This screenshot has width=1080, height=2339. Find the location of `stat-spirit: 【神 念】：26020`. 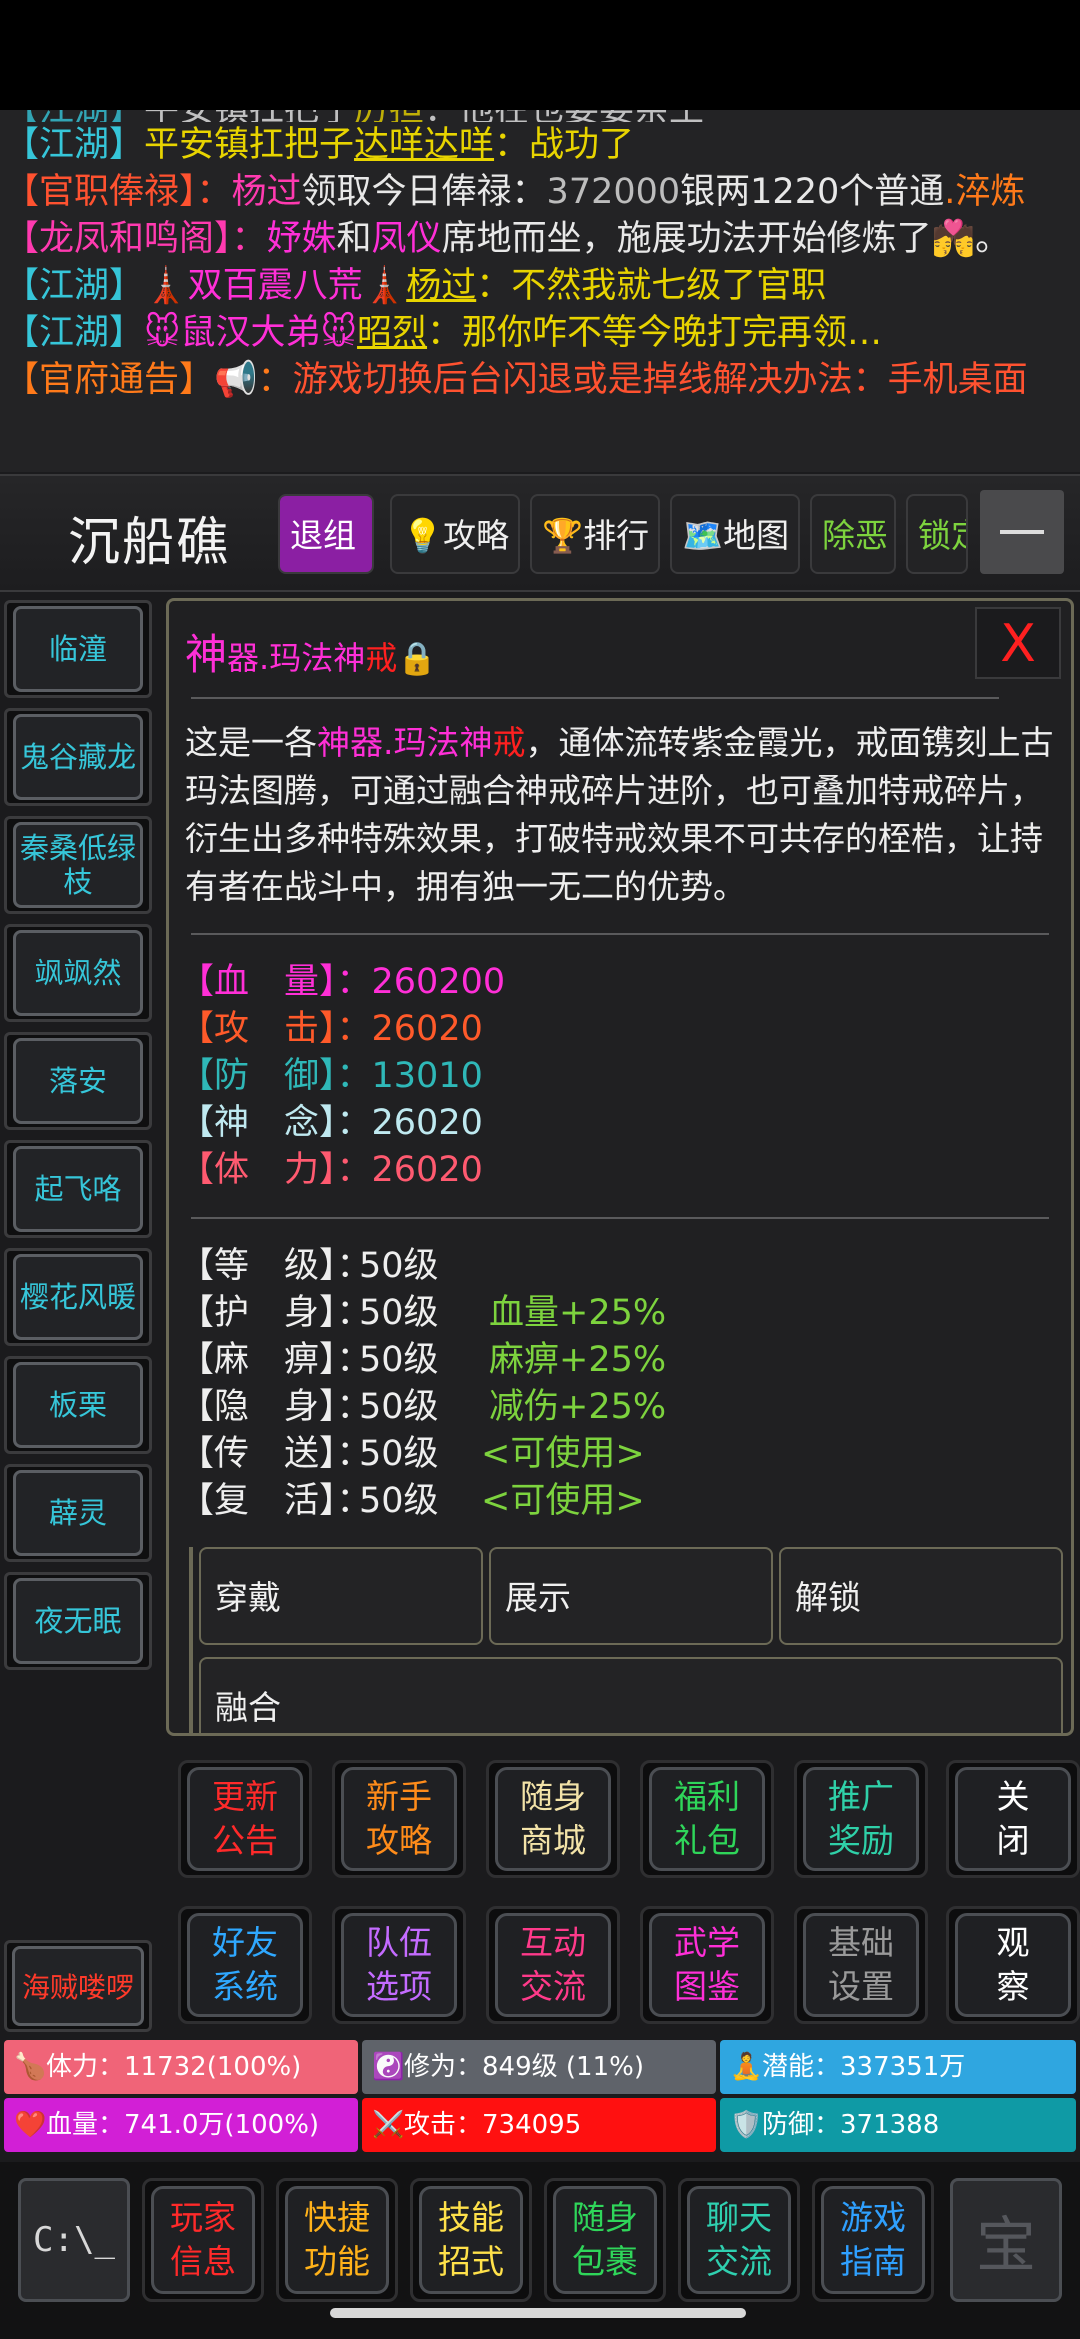

stat-spirit: 【神 念】：26020 is located at coordinates (331, 1123).